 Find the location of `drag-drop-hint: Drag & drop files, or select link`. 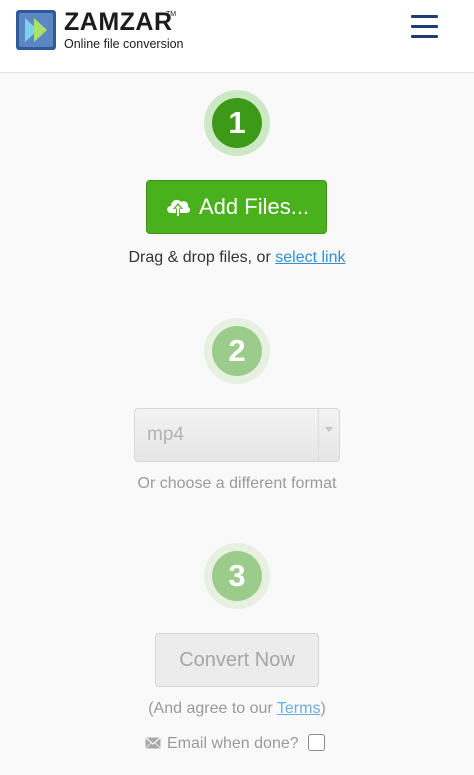

drag-drop-hint: Drag & drop files, or select link is located at coordinates (237, 258).